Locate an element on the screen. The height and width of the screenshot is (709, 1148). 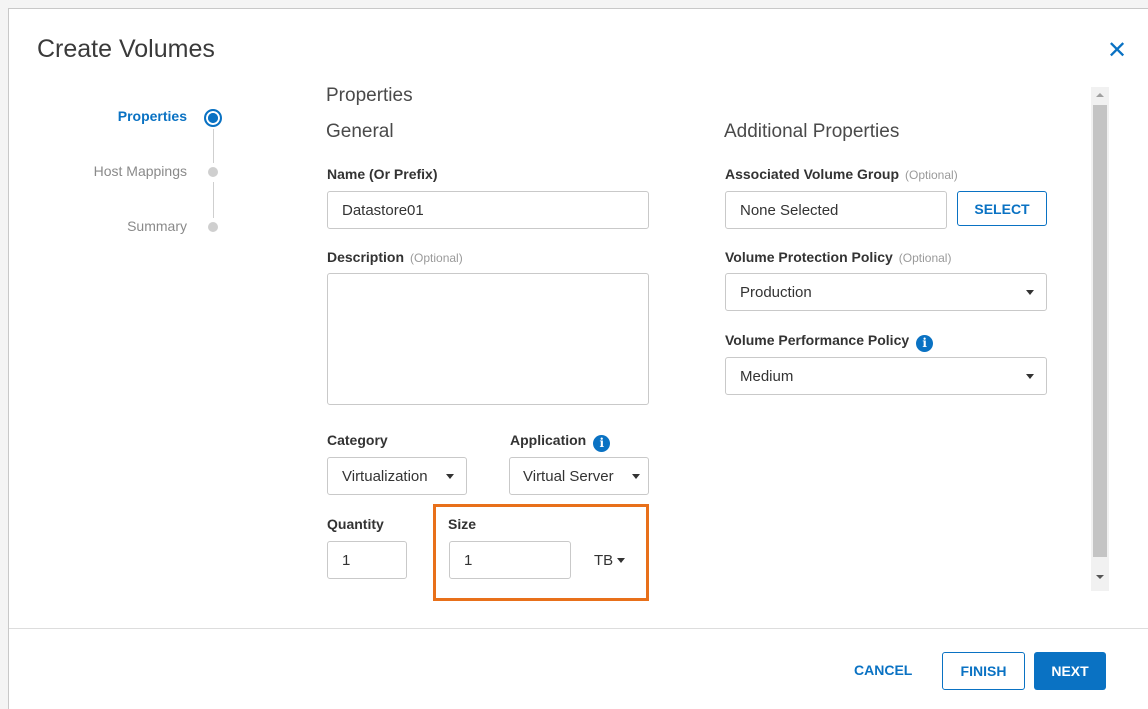
application-label: Application i is located at coordinates (560, 442).